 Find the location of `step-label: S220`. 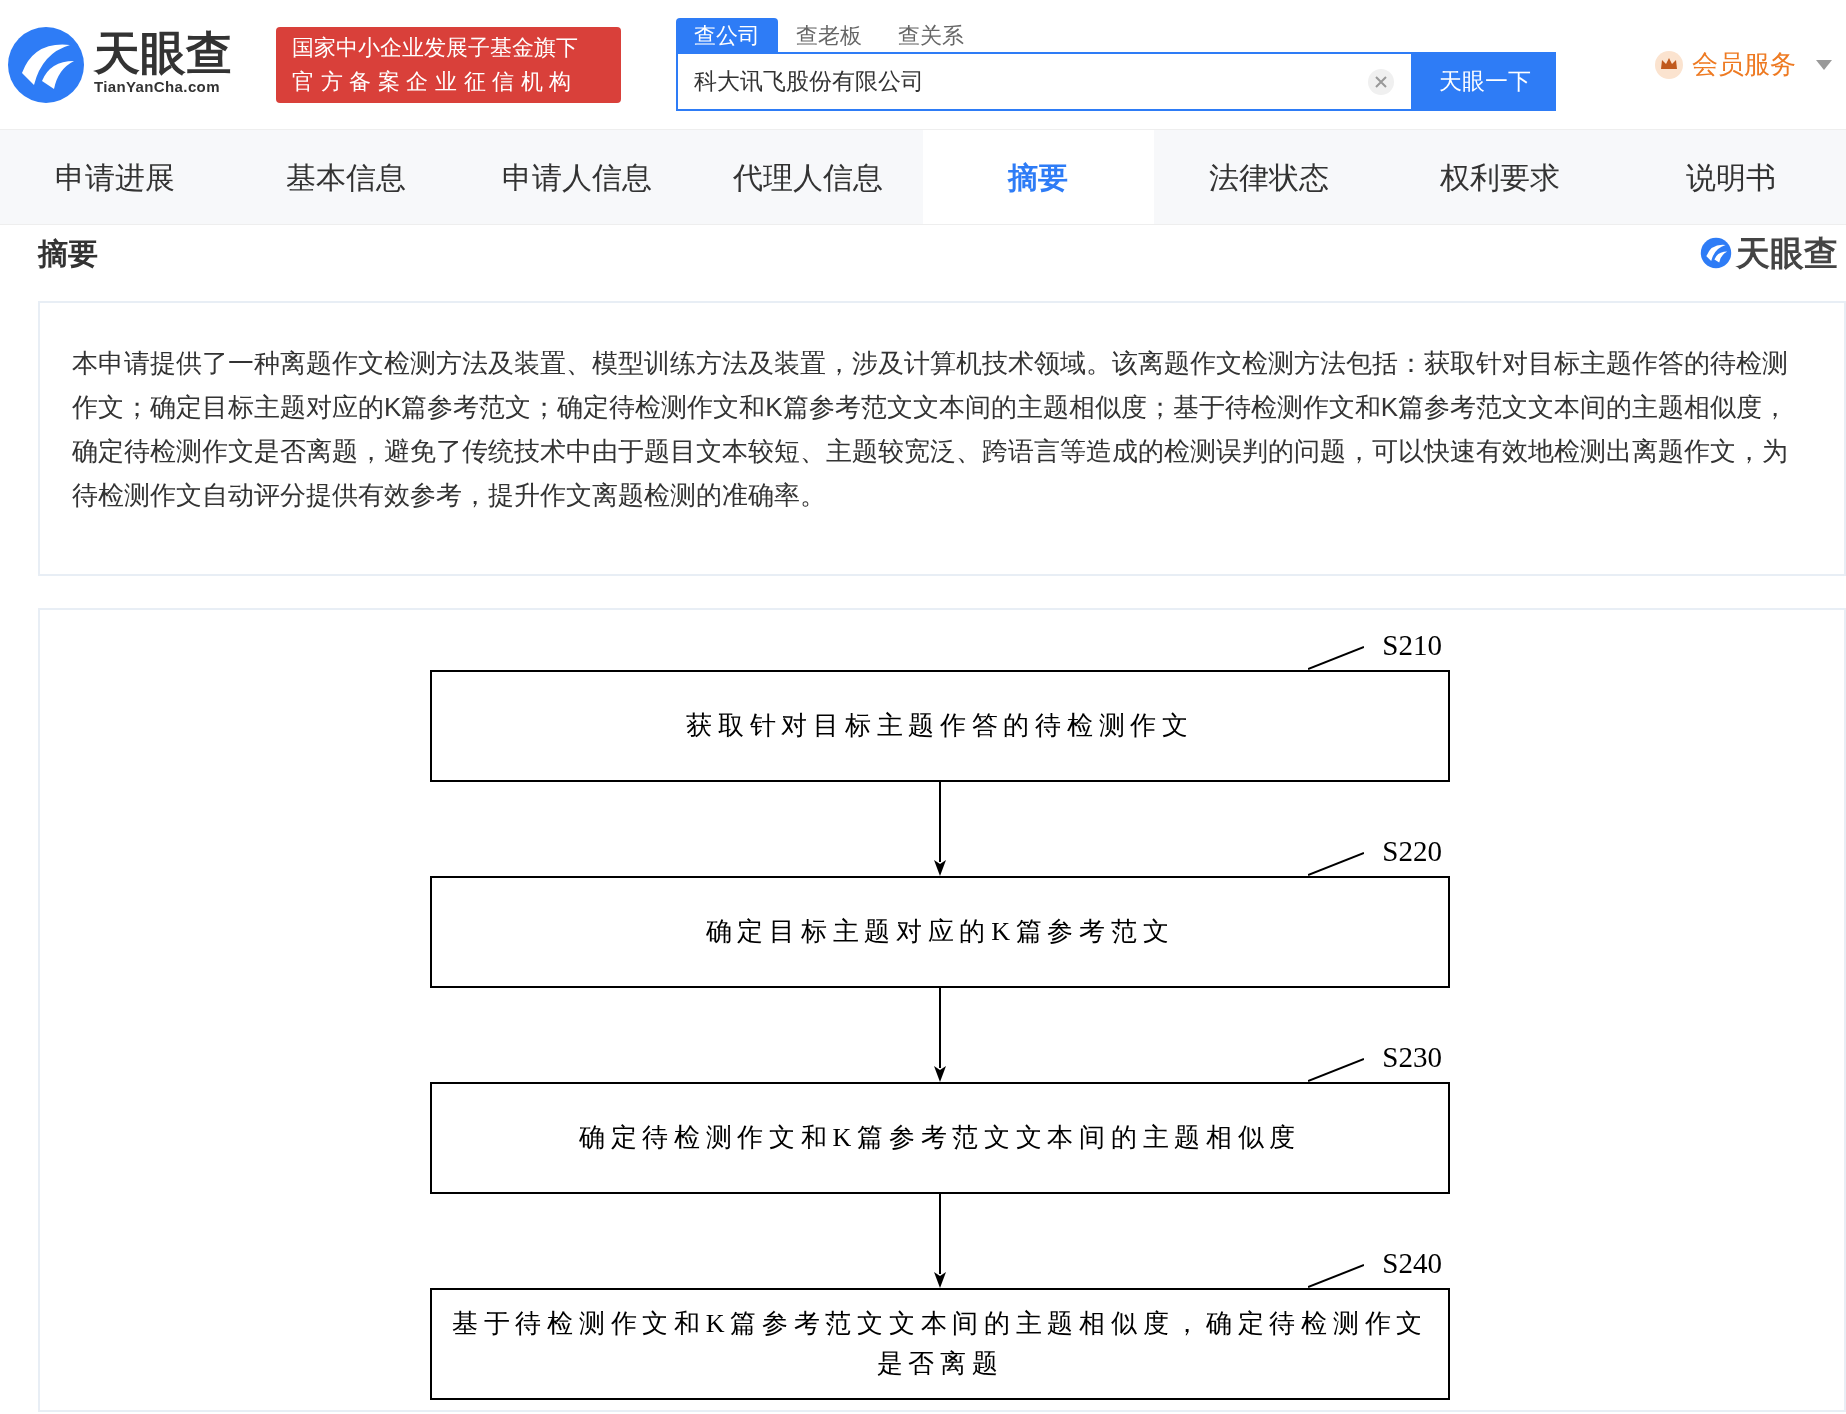

step-label: S220 is located at coordinates (1412, 851).